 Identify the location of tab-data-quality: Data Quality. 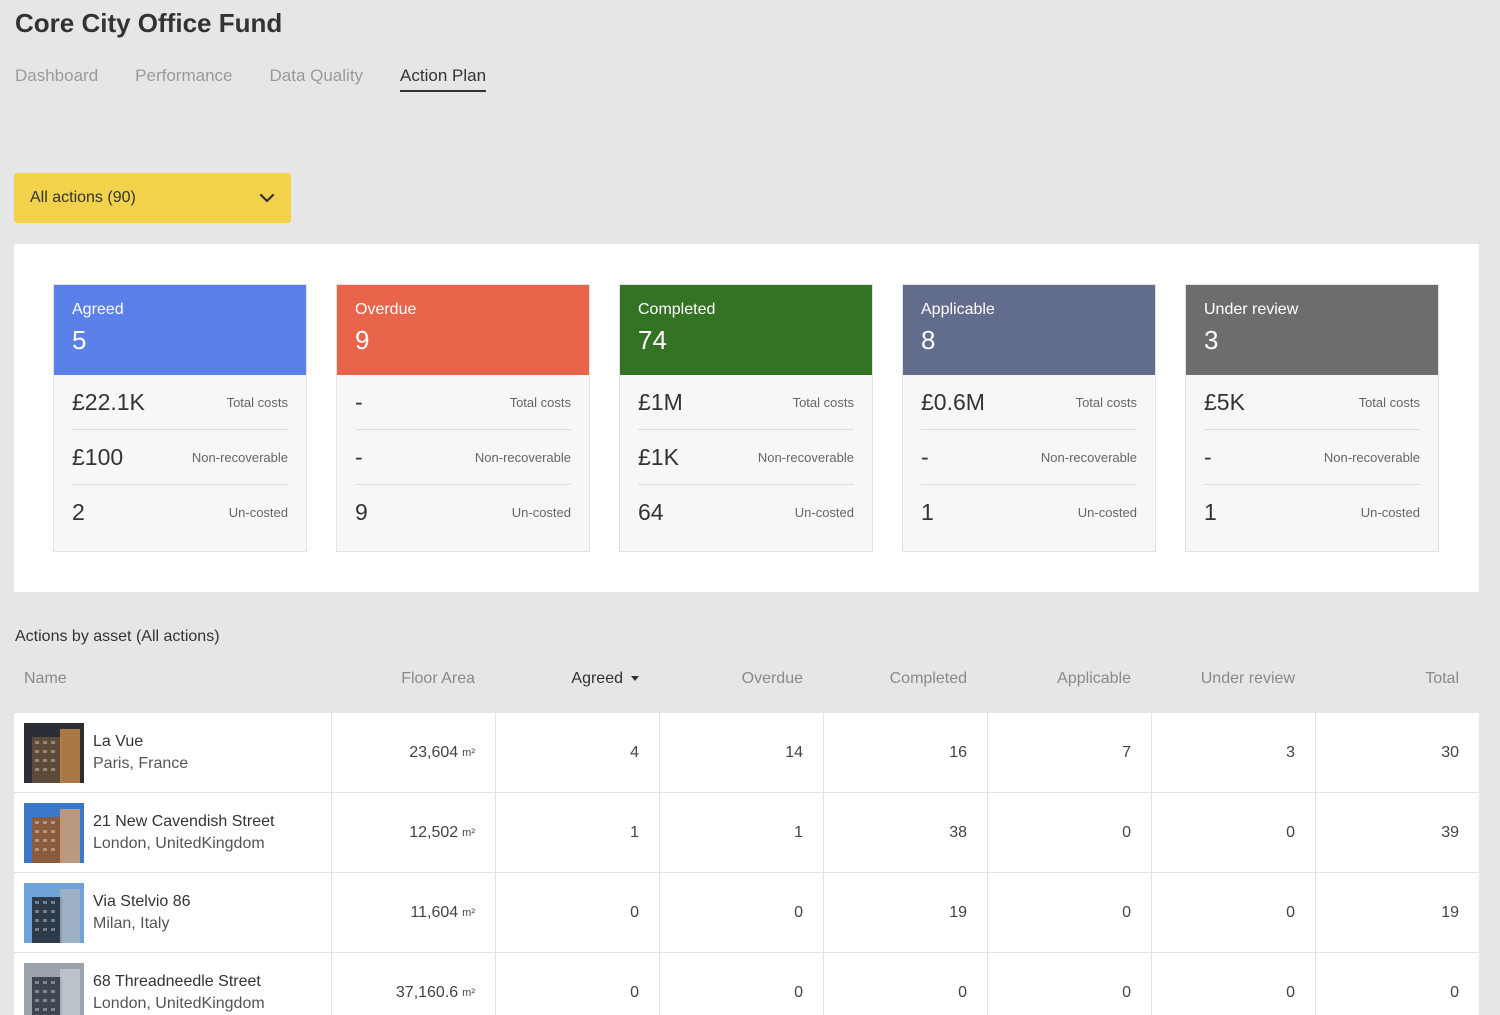
(317, 79).